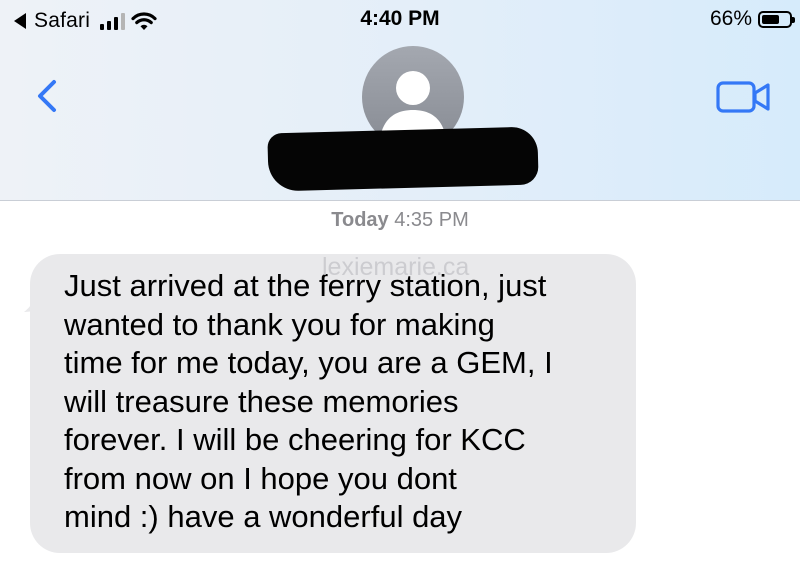 This screenshot has height=565, width=800. I want to click on redacted-contact-name, so click(403, 159).